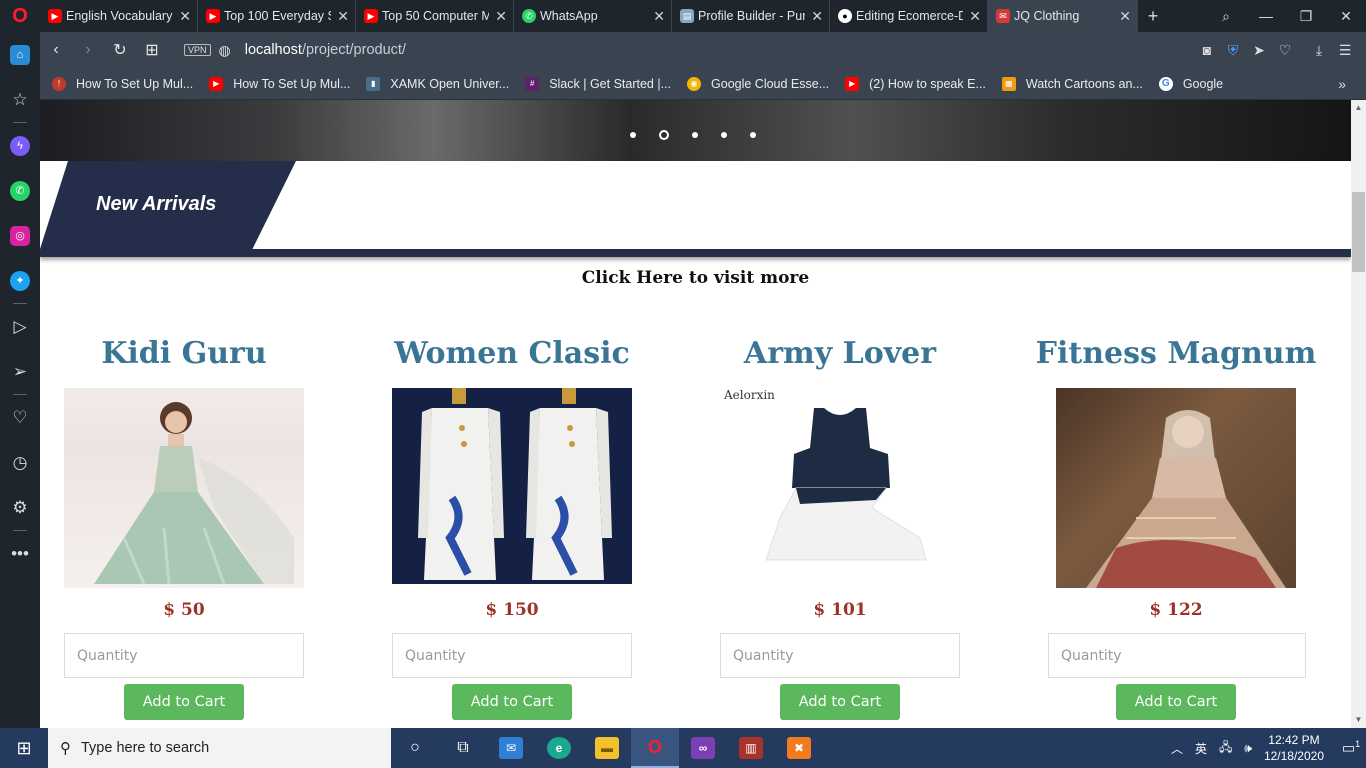 The height and width of the screenshot is (768, 1366). What do you see at coordinates (1358, 232) in the screenshot?
I see `scrollbar-thumb` at bounding box center [1358, 232].